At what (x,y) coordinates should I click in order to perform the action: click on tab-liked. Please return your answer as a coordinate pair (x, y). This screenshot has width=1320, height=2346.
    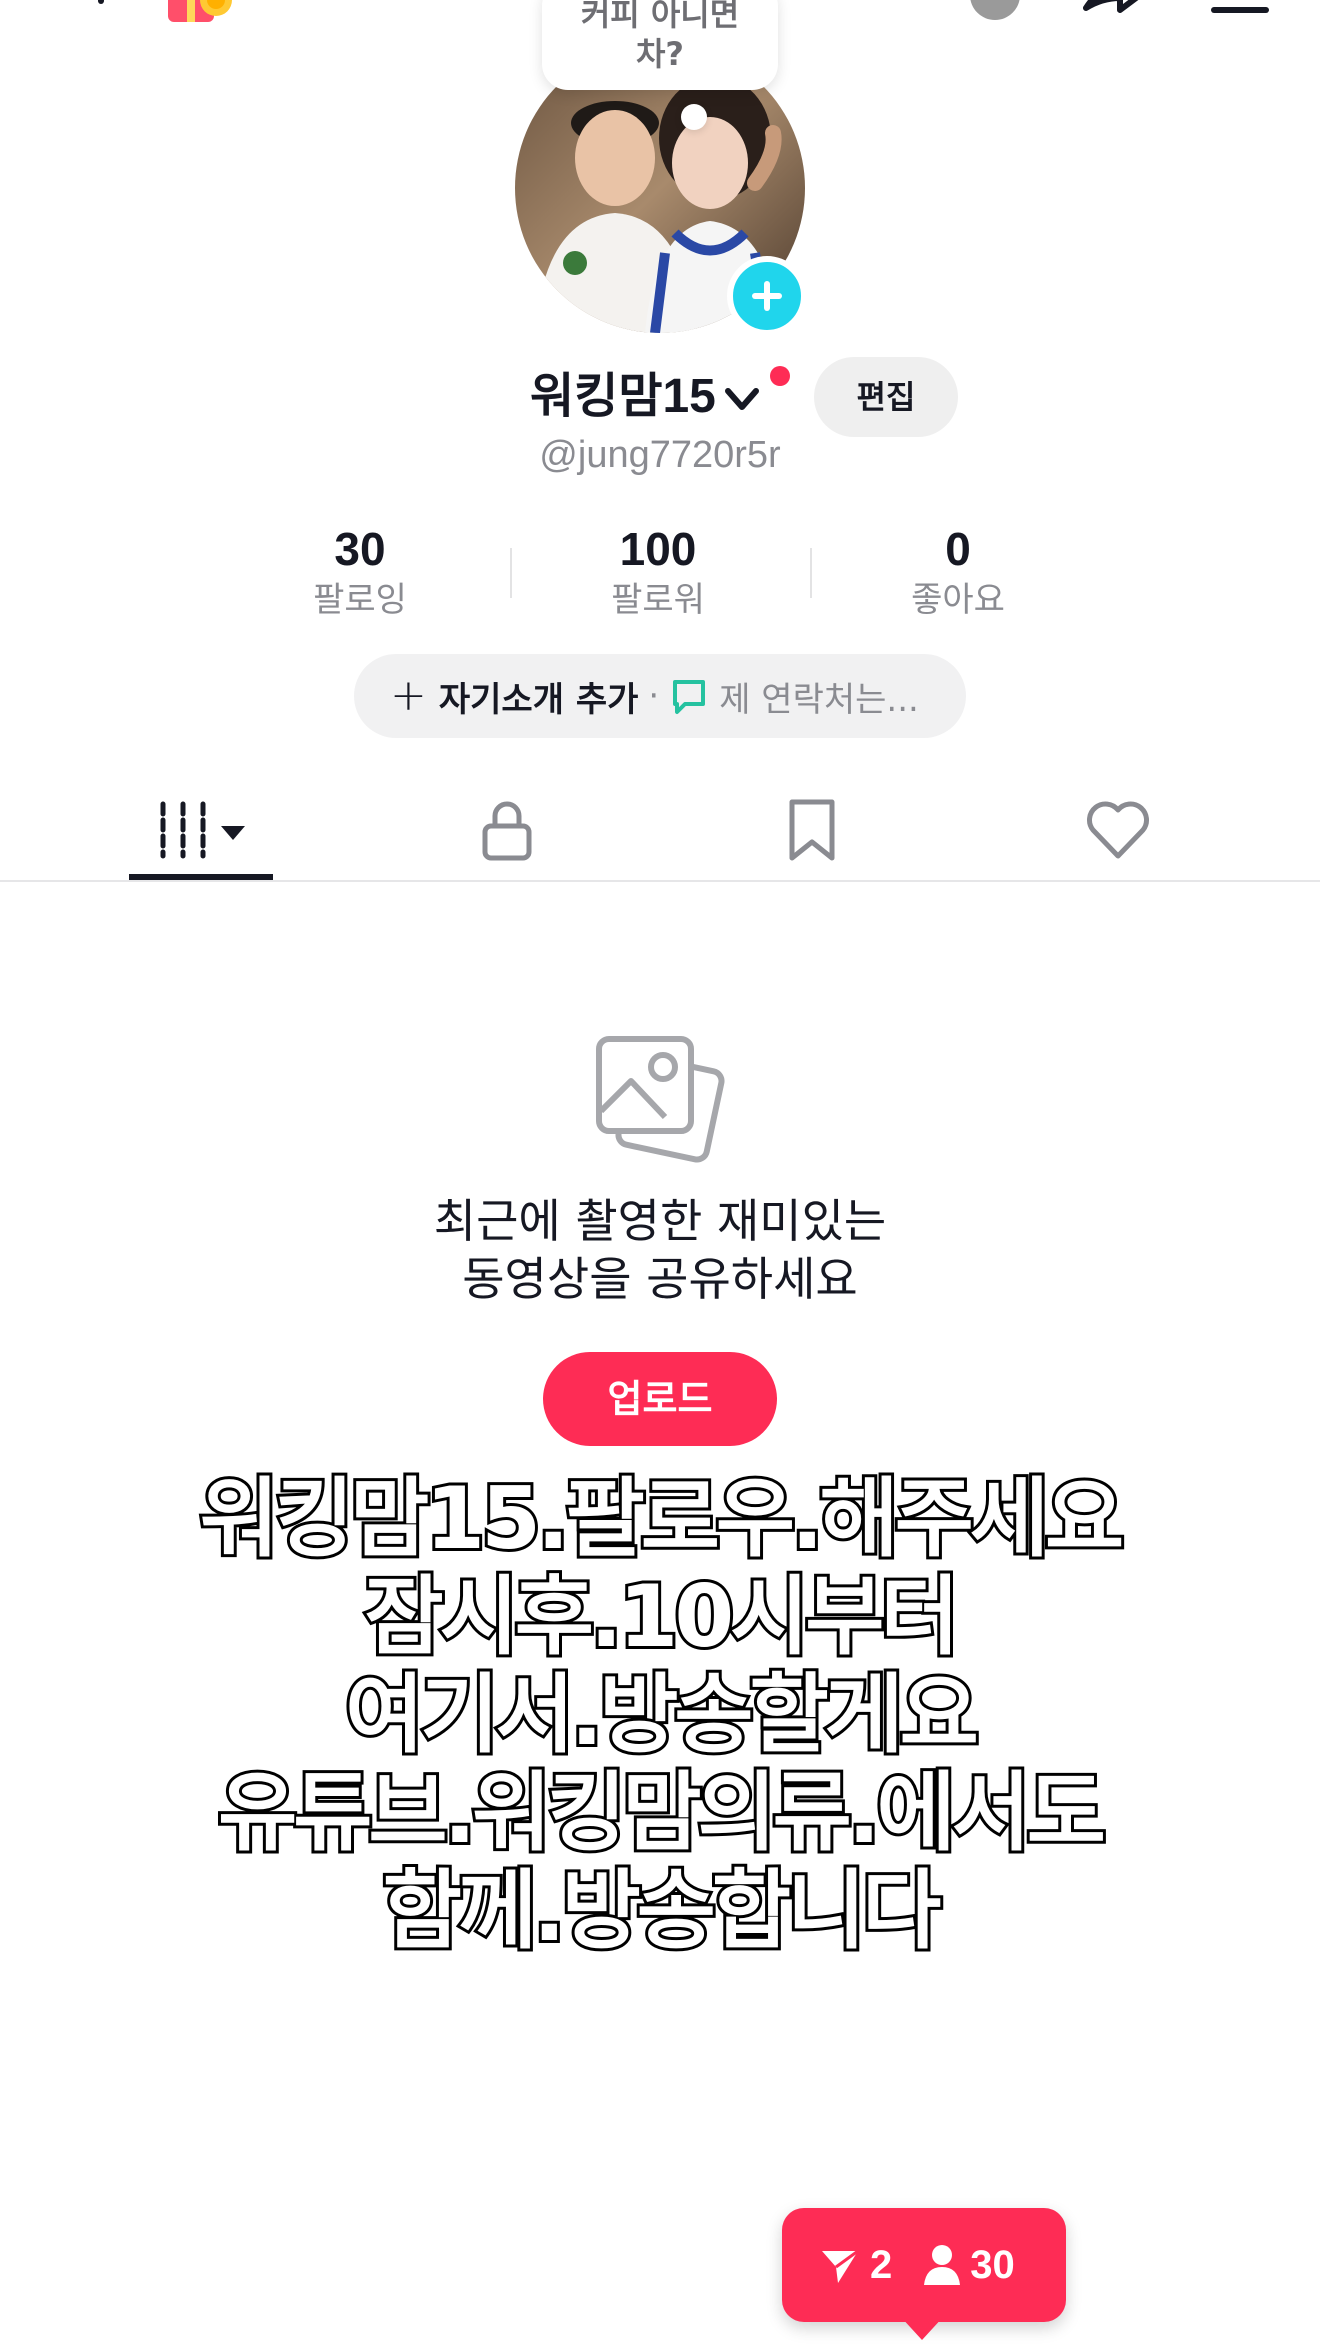
    Looking at the image, I should click on (1118, 830).